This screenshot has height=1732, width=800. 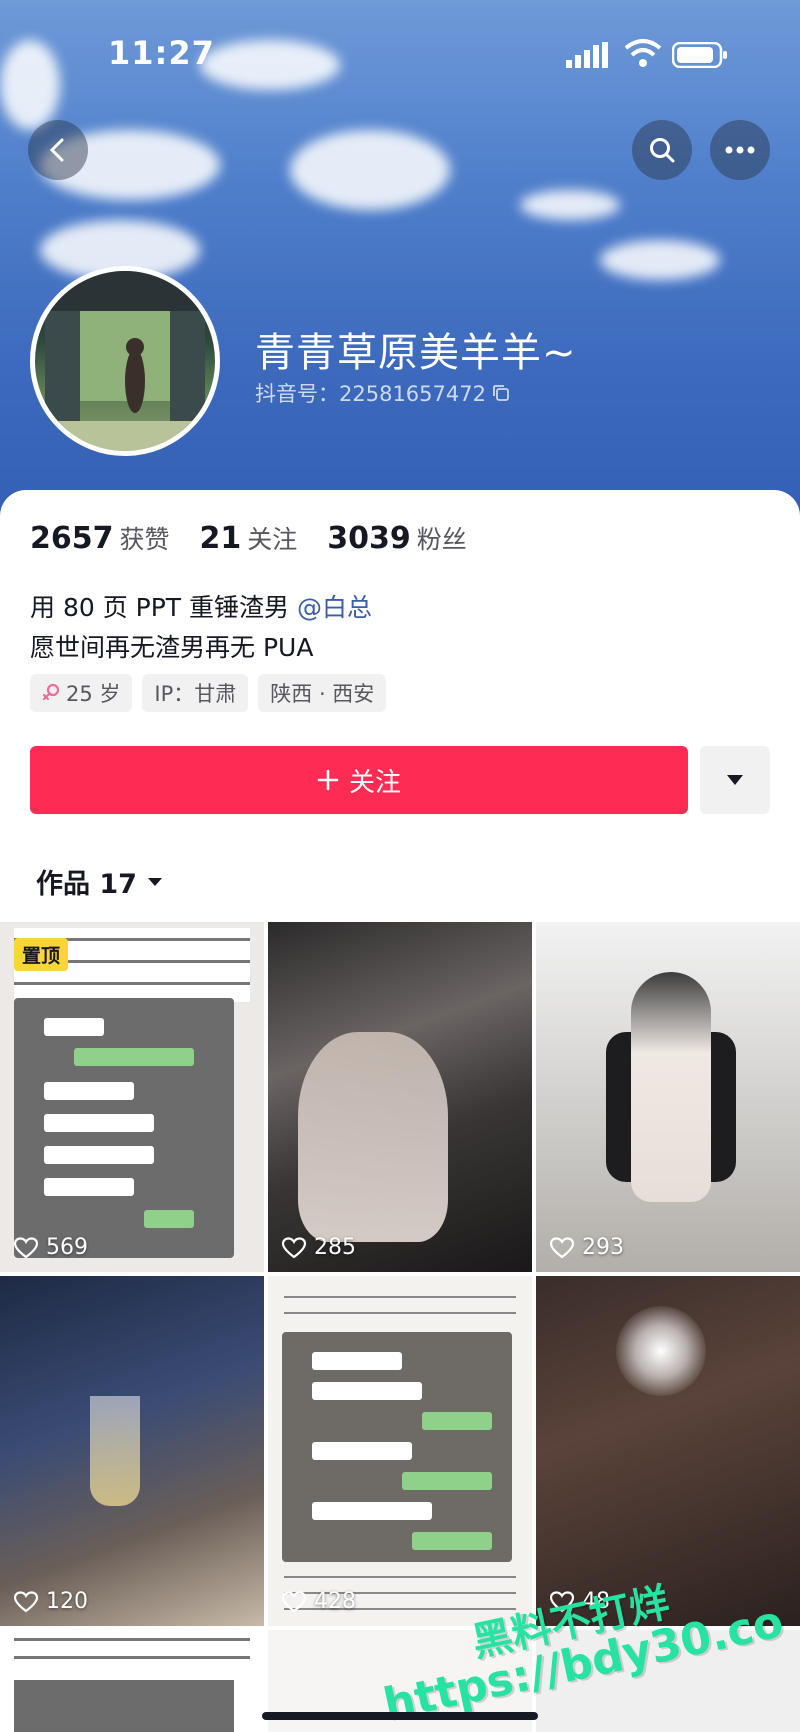 What do you see at coordinates (668, 1451) in the screenshot?
I see `video-thumbnail: 48` at bounding box center [668, 1451].